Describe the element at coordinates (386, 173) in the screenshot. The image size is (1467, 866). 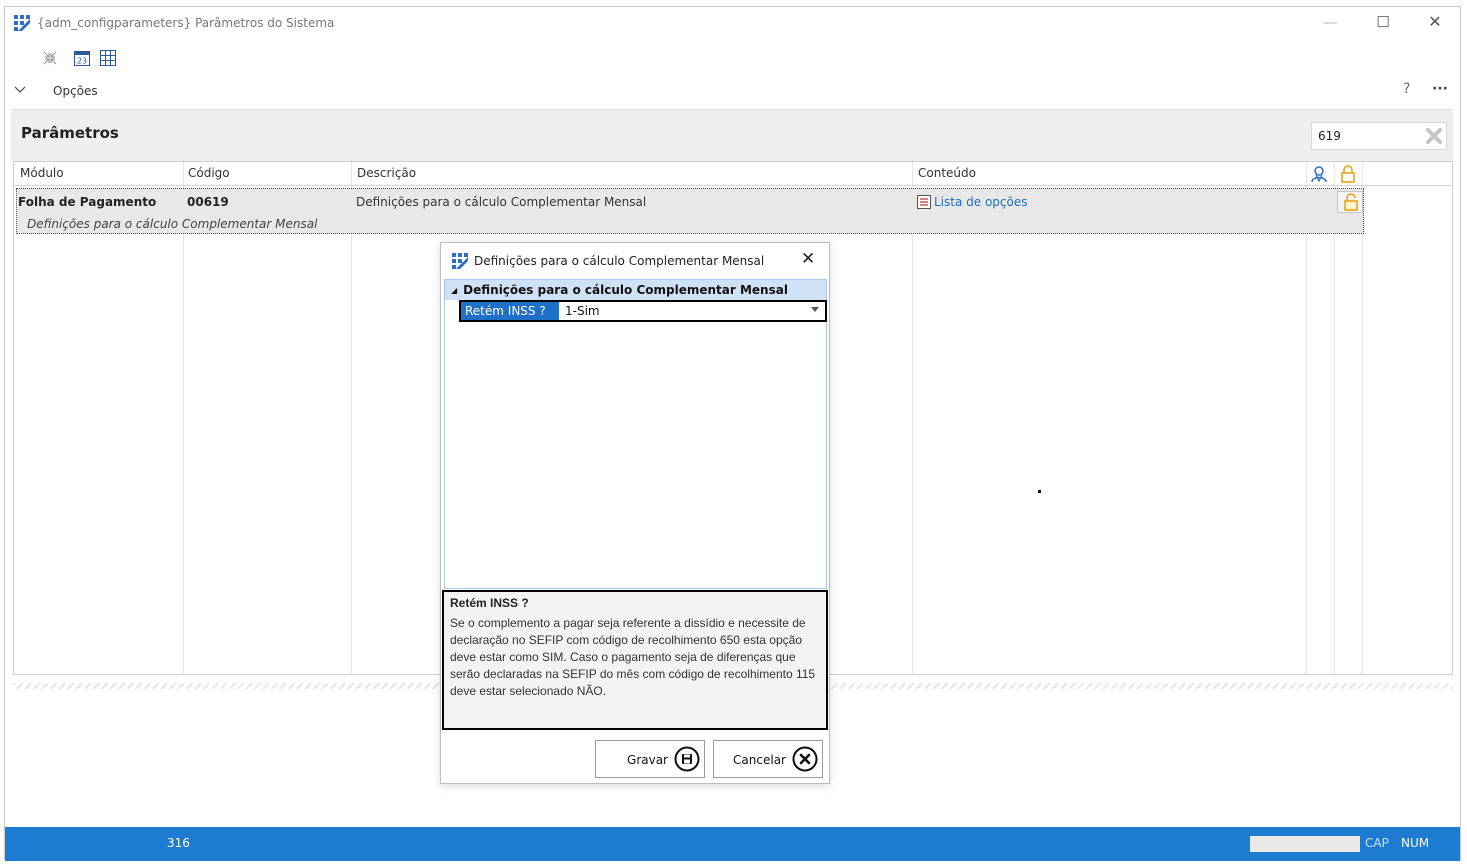
I see `column-header-descricao: Descrição` at that location.